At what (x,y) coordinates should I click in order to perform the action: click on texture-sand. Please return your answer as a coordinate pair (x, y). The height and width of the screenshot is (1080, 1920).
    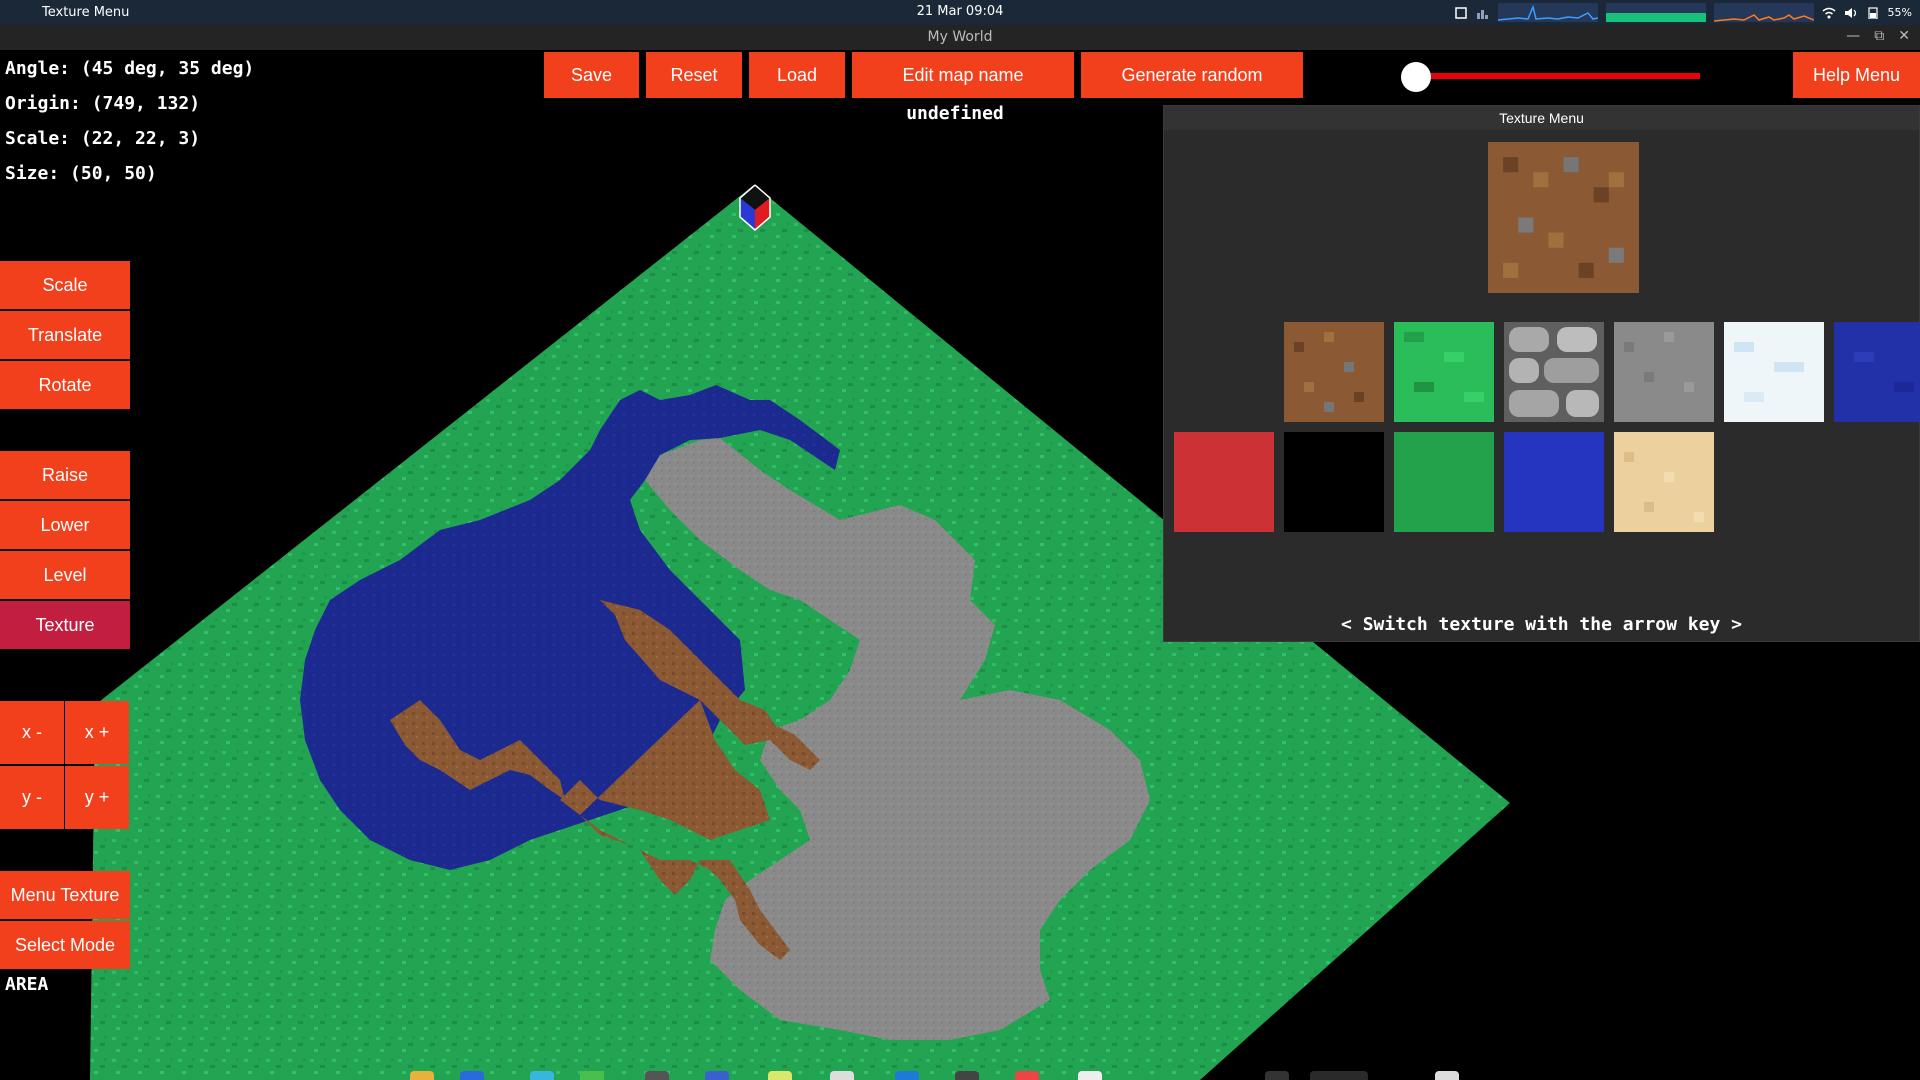
    Looking at the image, I should click on (1664, 482).